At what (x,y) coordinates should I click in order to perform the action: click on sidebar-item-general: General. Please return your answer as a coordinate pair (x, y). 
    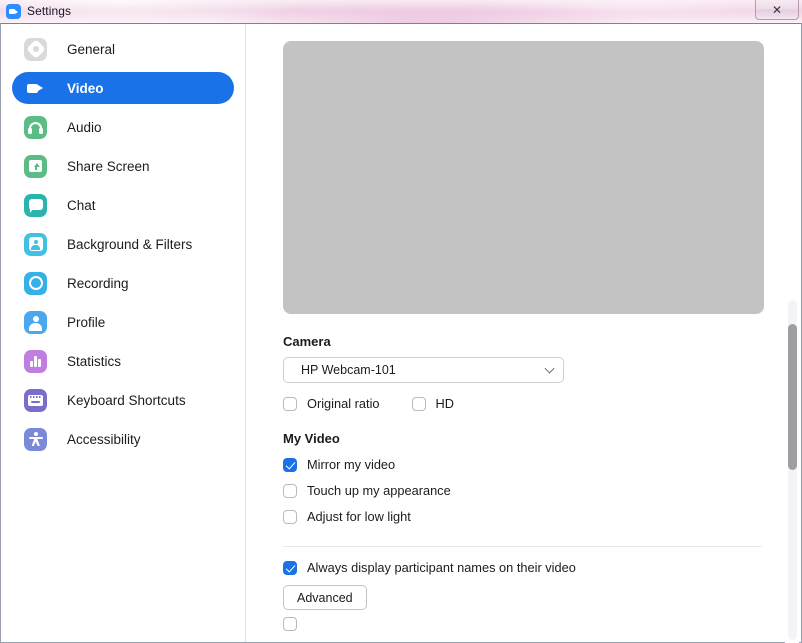
    Looking at the image, I should click on (123, 49).